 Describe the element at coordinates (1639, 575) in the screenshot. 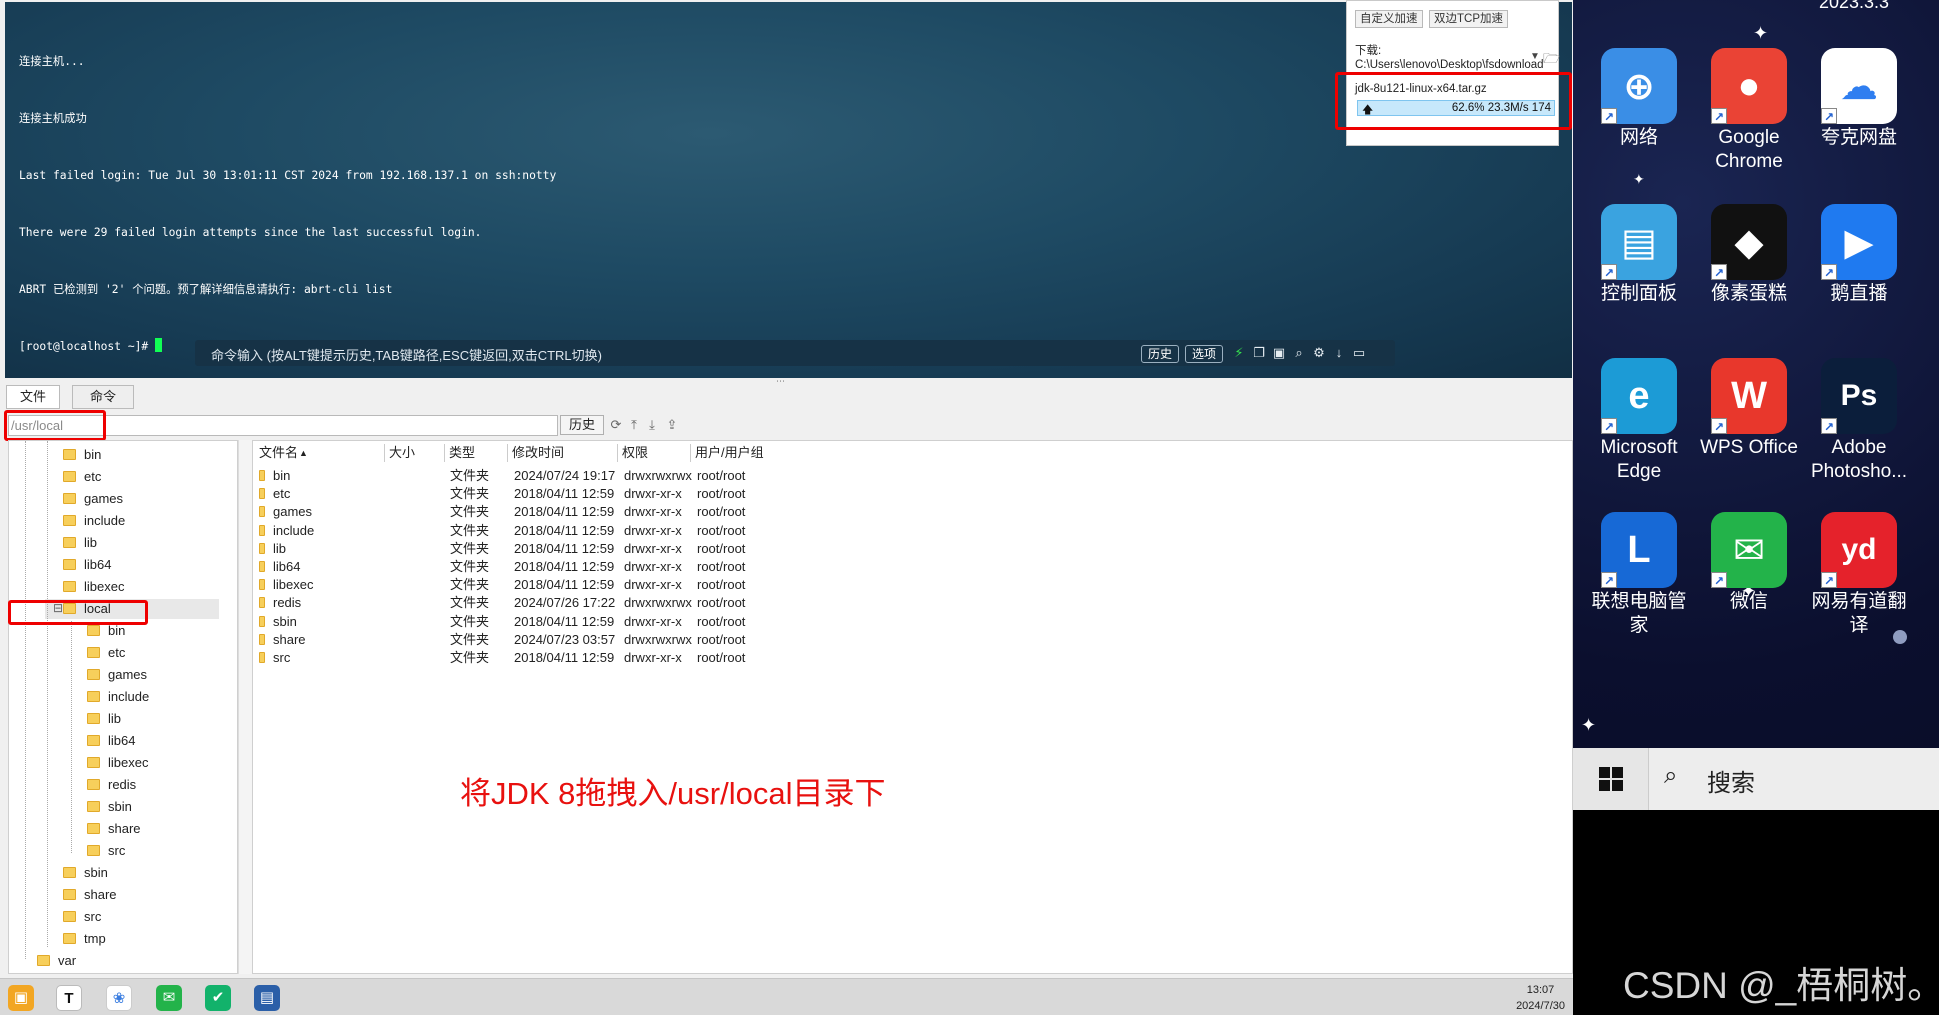

I see `desktop-shortcut: L ↗ 联想电脑管家` at that location.